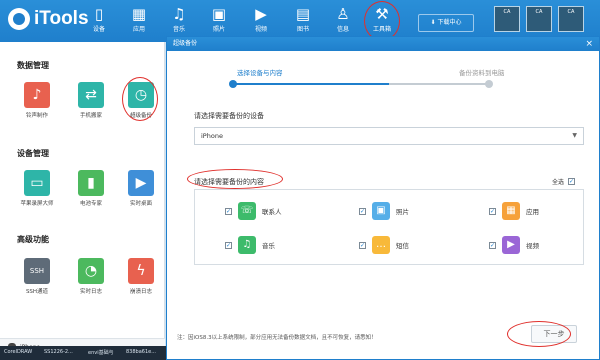 This screenshot has width=600, height=360. What do you see at coordinates (33, 65) in the screenshot?
I see `section-title-data-management: 数据管理` at bounding box center [33, 65].